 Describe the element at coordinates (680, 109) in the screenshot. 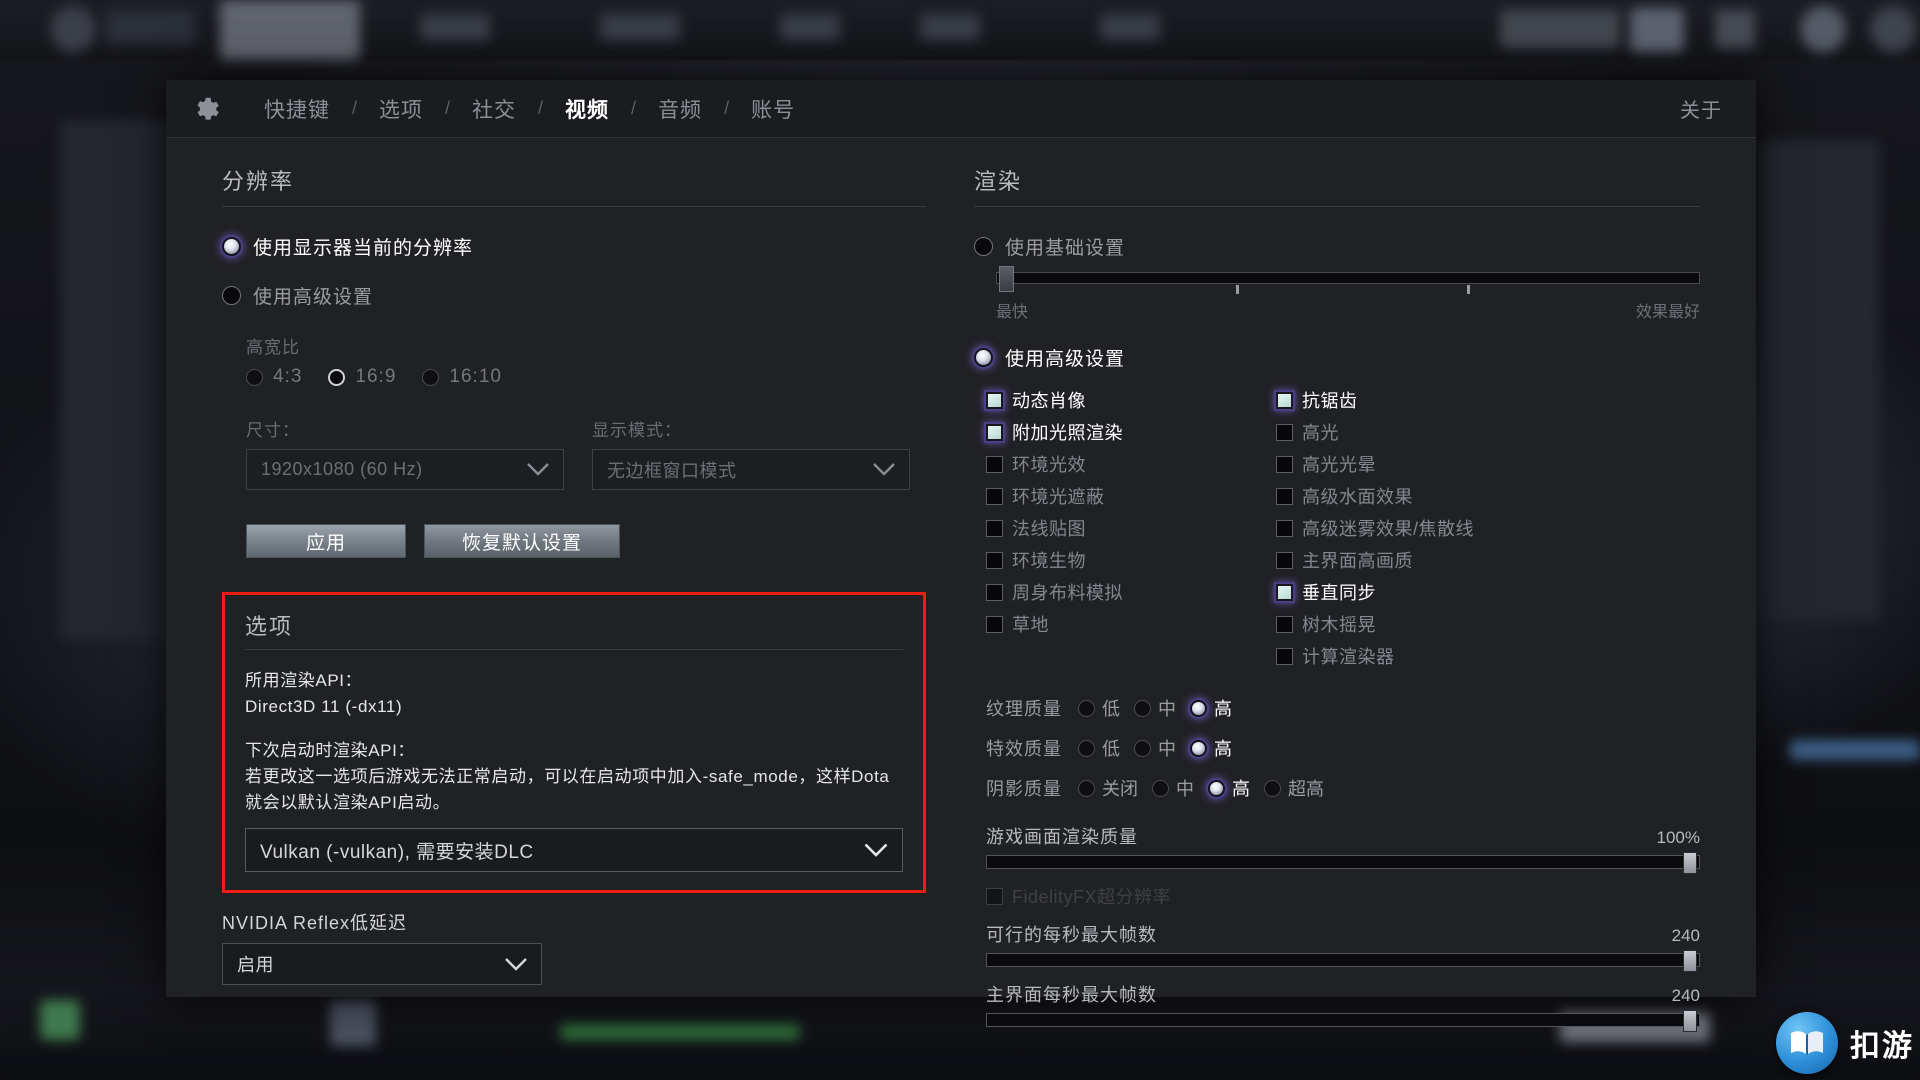

I see `tab-audio: 音频` at that location.